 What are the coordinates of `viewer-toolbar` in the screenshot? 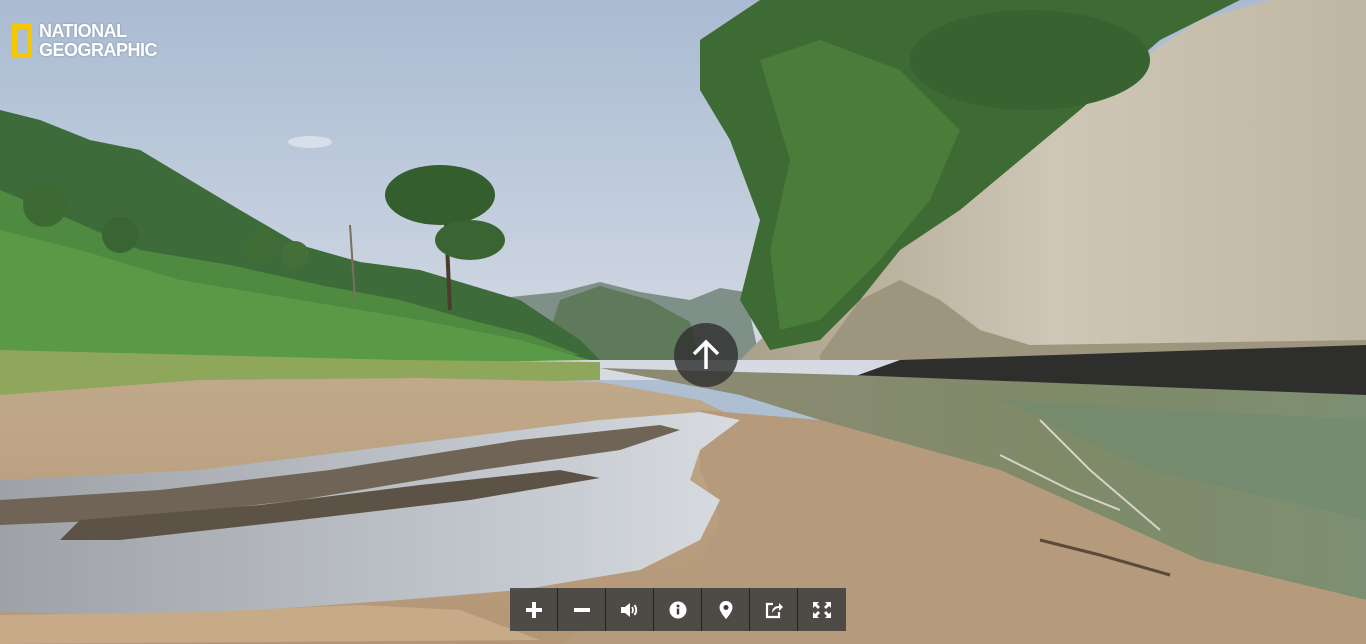 It's located at (678, 609).